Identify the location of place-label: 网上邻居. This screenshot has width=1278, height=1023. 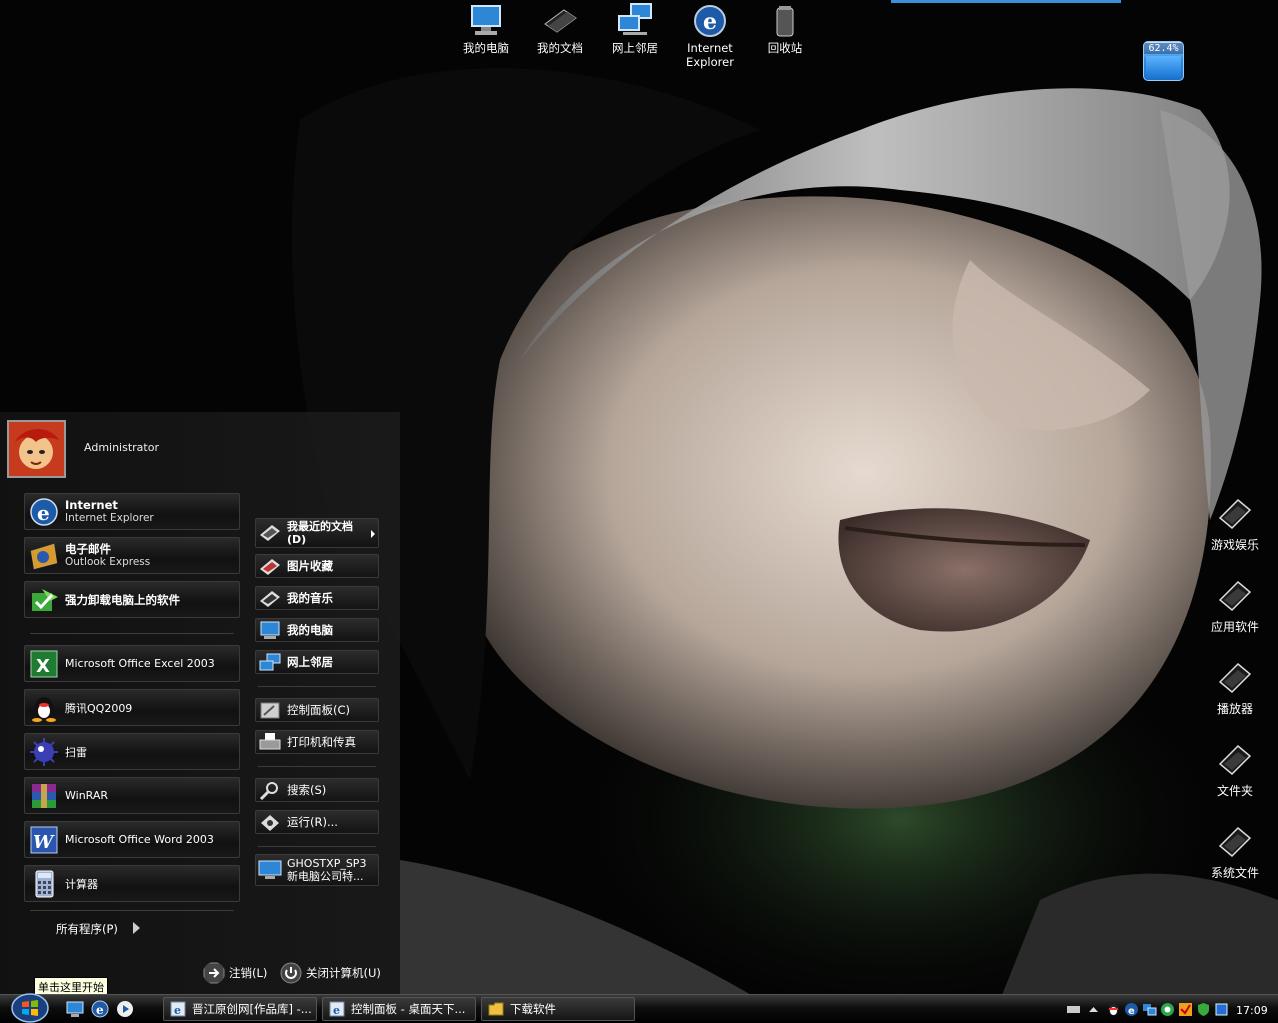
(310, 662).